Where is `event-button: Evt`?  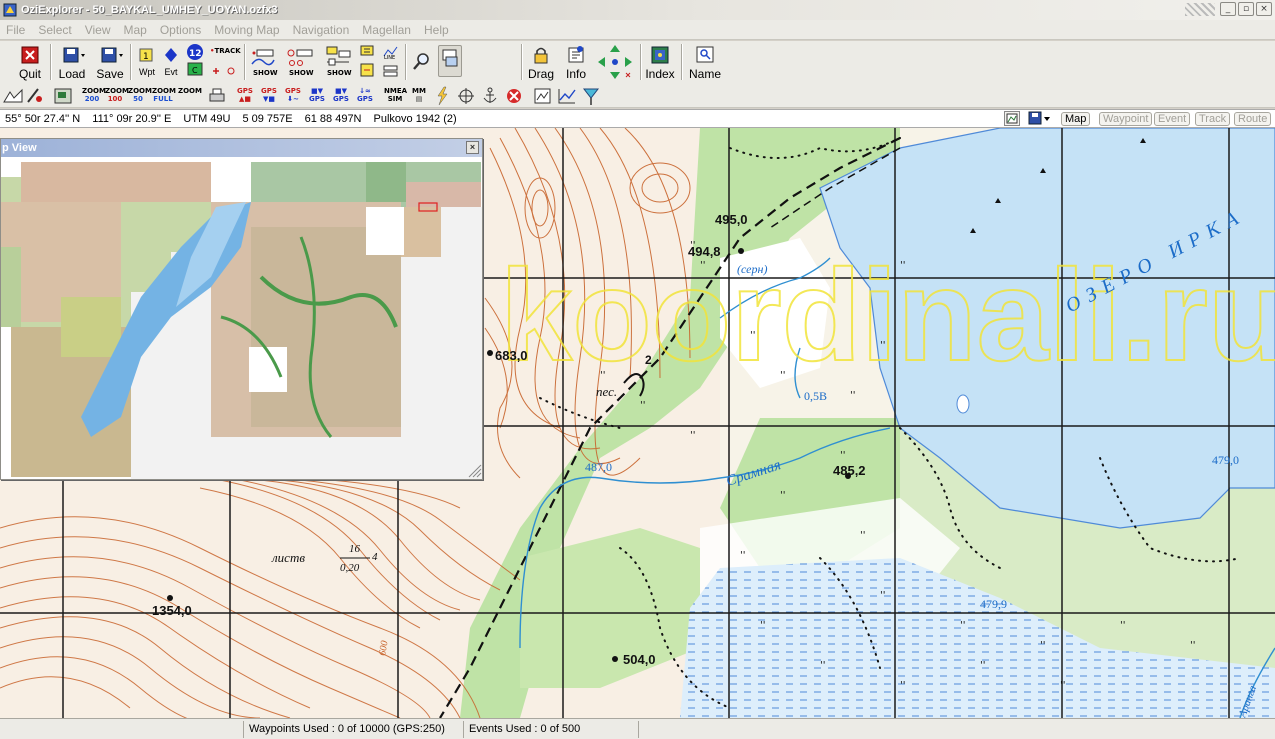
event-button: Evt is located at coordinates (171, 62).